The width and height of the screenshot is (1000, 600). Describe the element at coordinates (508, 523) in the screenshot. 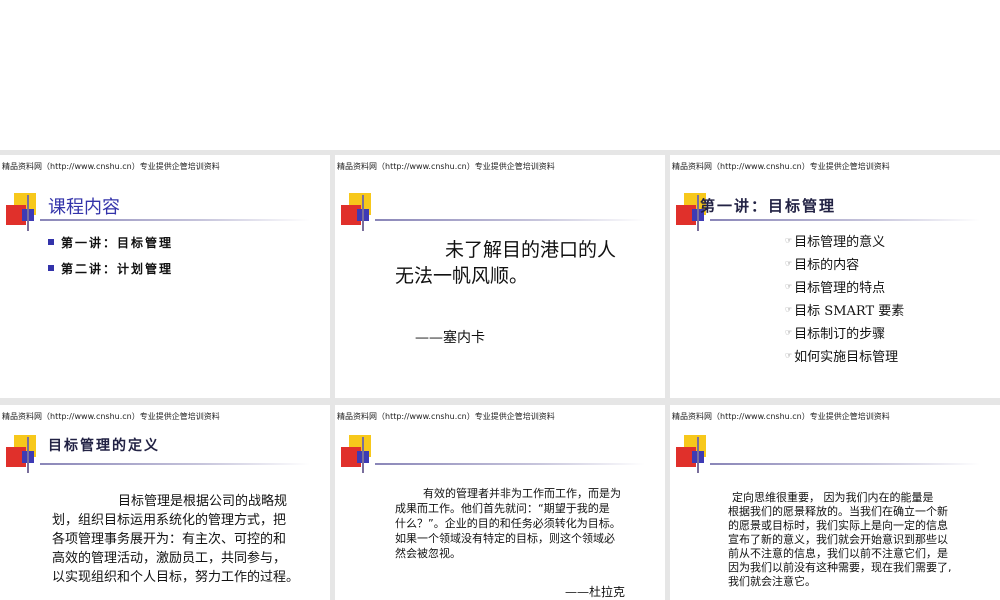

I see `quote-line: 什么？”。企业的目的和任务必须转化为目标。` at that location.